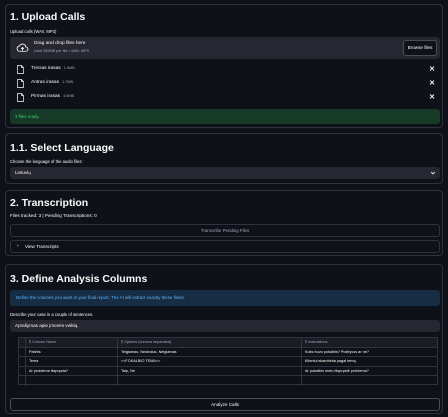  I want to click on dropzone-limit: Limit 200MB per file • WAV, MP3, so click(61, 51).